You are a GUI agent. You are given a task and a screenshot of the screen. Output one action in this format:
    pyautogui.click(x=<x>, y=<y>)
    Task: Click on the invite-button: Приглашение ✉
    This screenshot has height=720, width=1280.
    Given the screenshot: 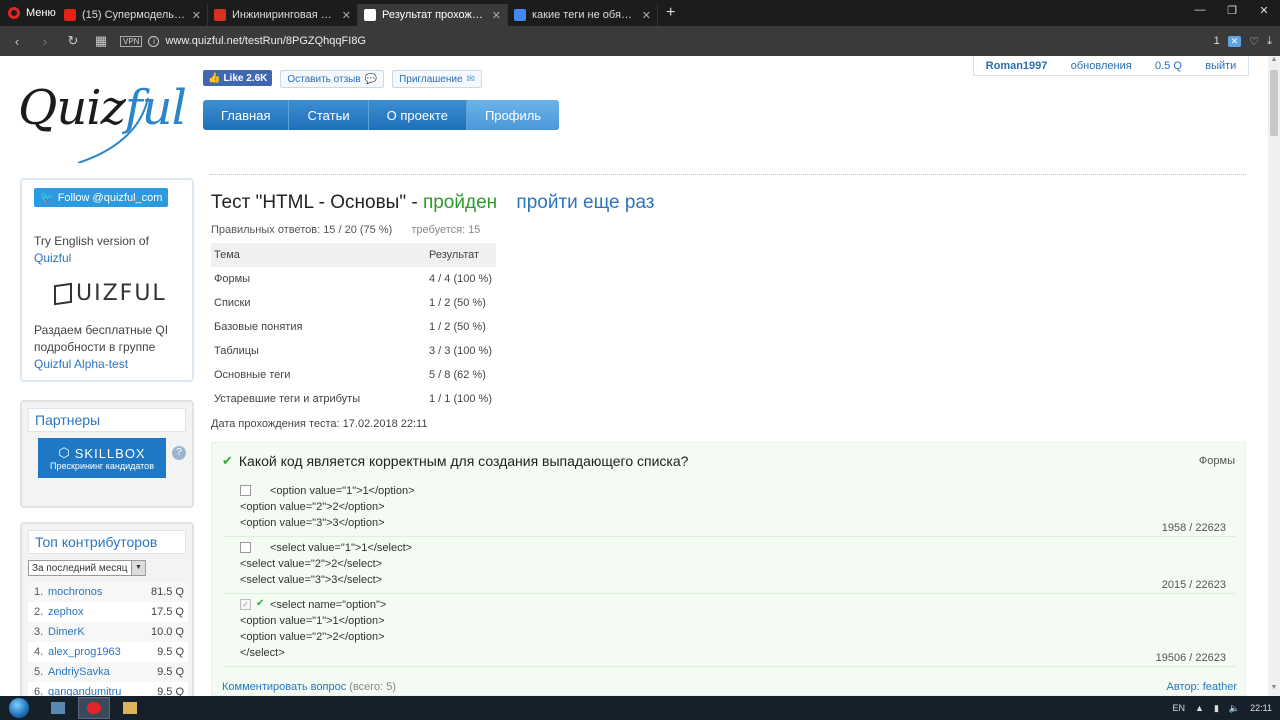 What is the action you would take?
    pyautogui.click(x=437, y=79)
    